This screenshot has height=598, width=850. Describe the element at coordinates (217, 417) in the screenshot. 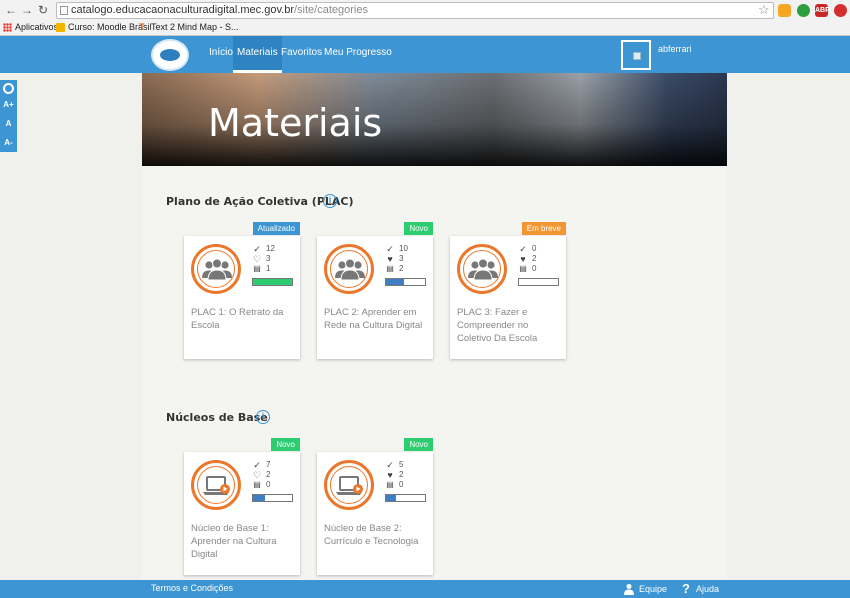

I see `section-title-nucleos: Núcleos de Base` at that location.